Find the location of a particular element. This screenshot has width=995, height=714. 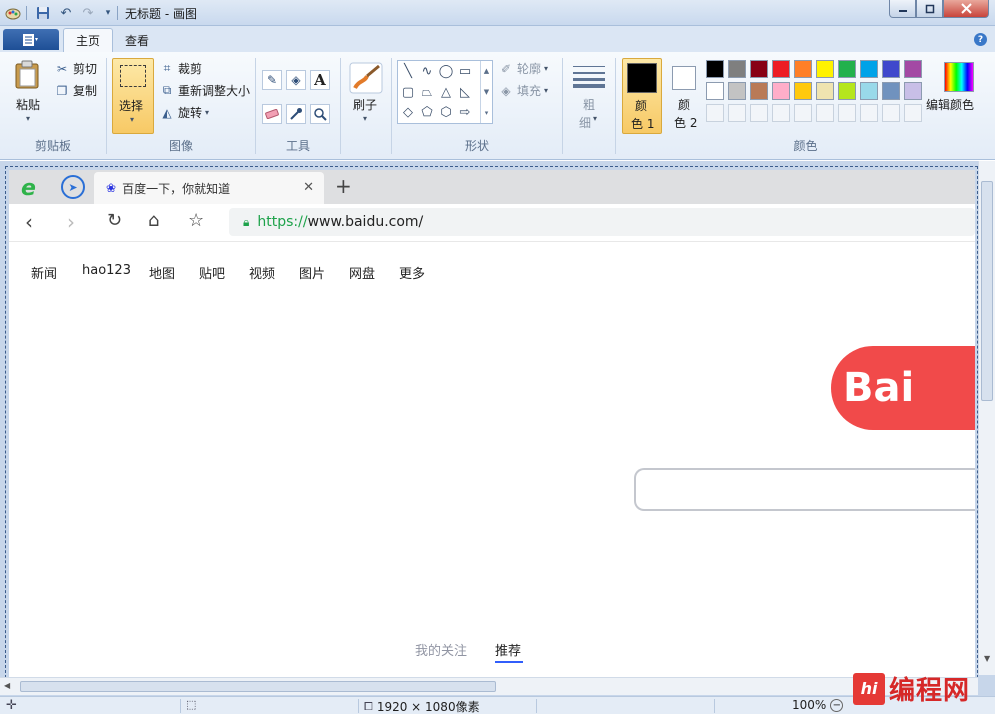

file-menu-button is located at coordinates (31, 39).